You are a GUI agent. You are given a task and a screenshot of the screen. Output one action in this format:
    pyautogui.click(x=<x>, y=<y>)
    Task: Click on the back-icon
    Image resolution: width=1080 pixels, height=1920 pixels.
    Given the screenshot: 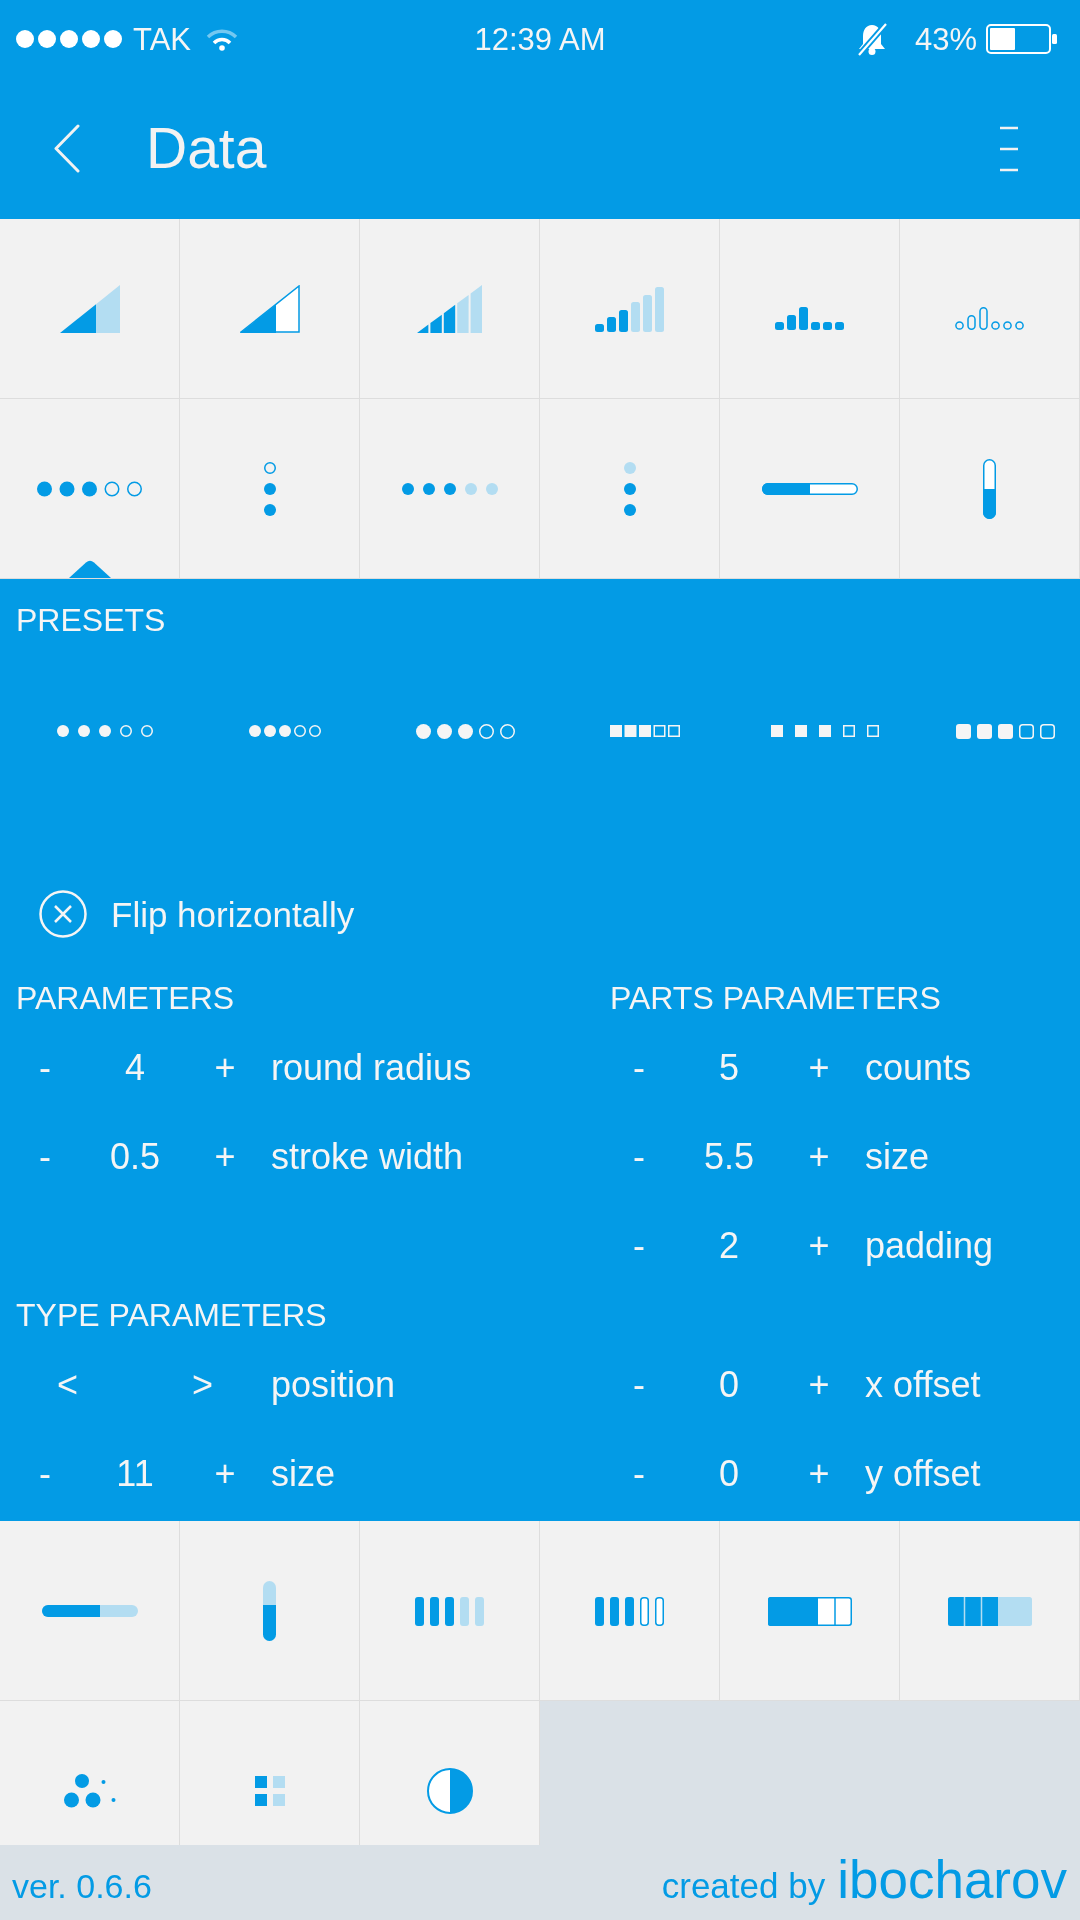 What is the action you would take?
    pyautogui.click(x=66, y=148)
    